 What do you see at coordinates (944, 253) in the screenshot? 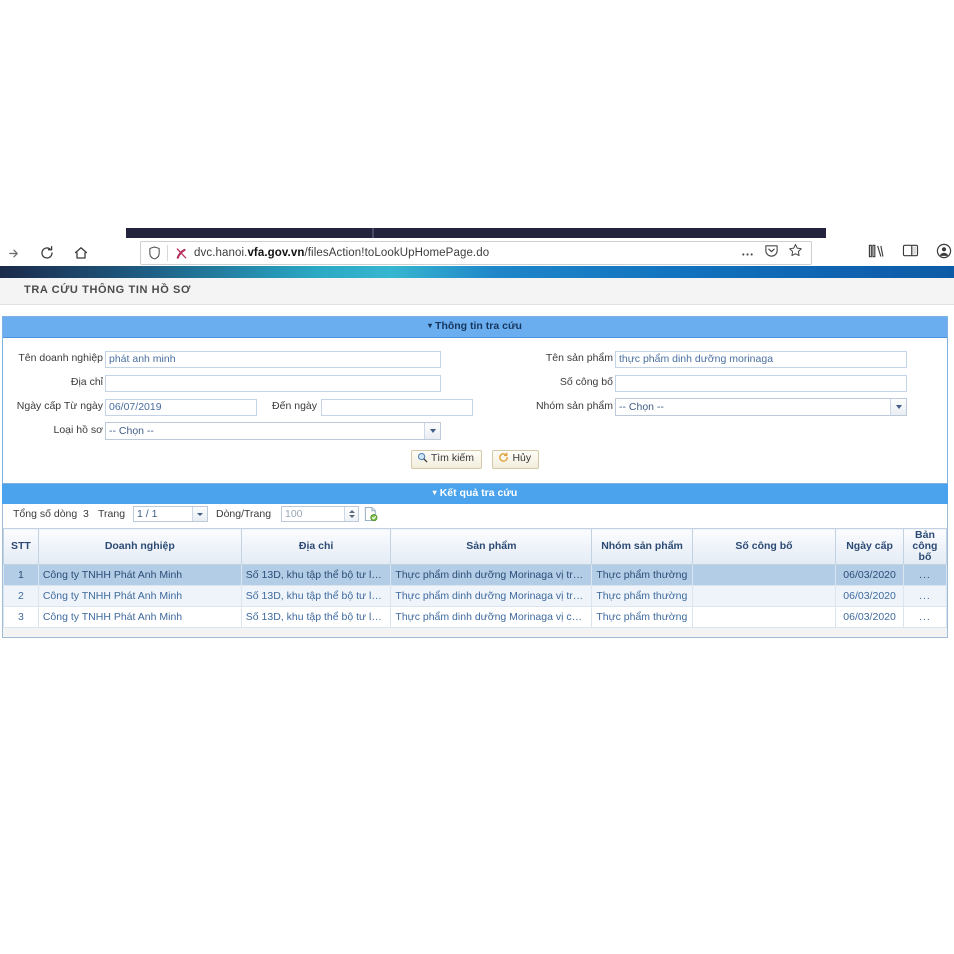
I see `account-icon` at bounding box center [944, 253].